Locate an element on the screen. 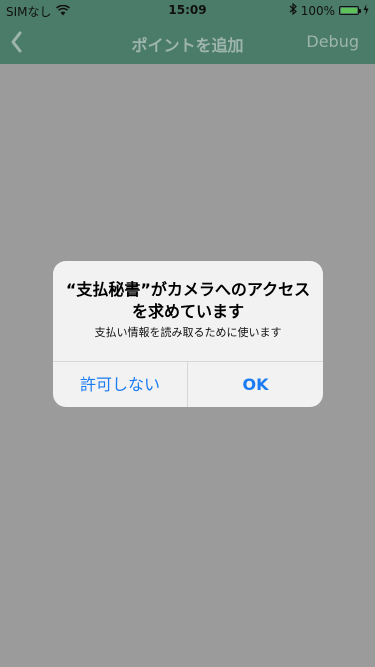  status-right: 100% is located at coordinates (329, 10).